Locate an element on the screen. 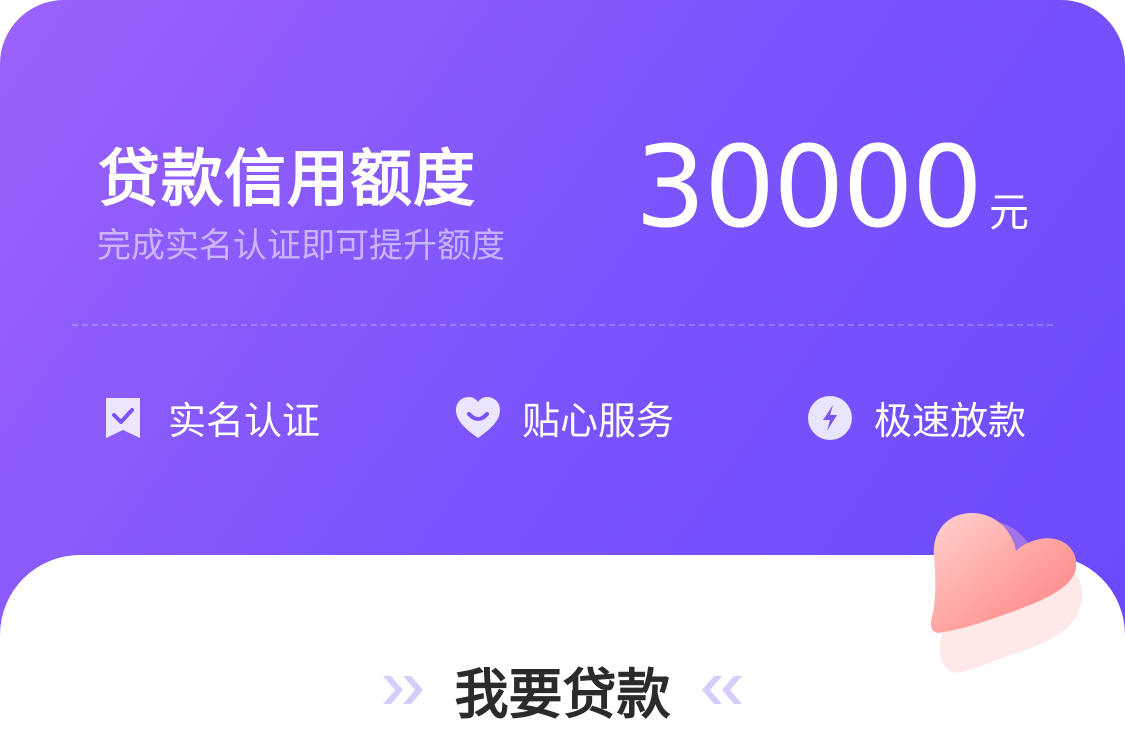 The width and height of the screenshot is (1125, 755). feature-label: 极速放款 is located at coordinates (950, 421).